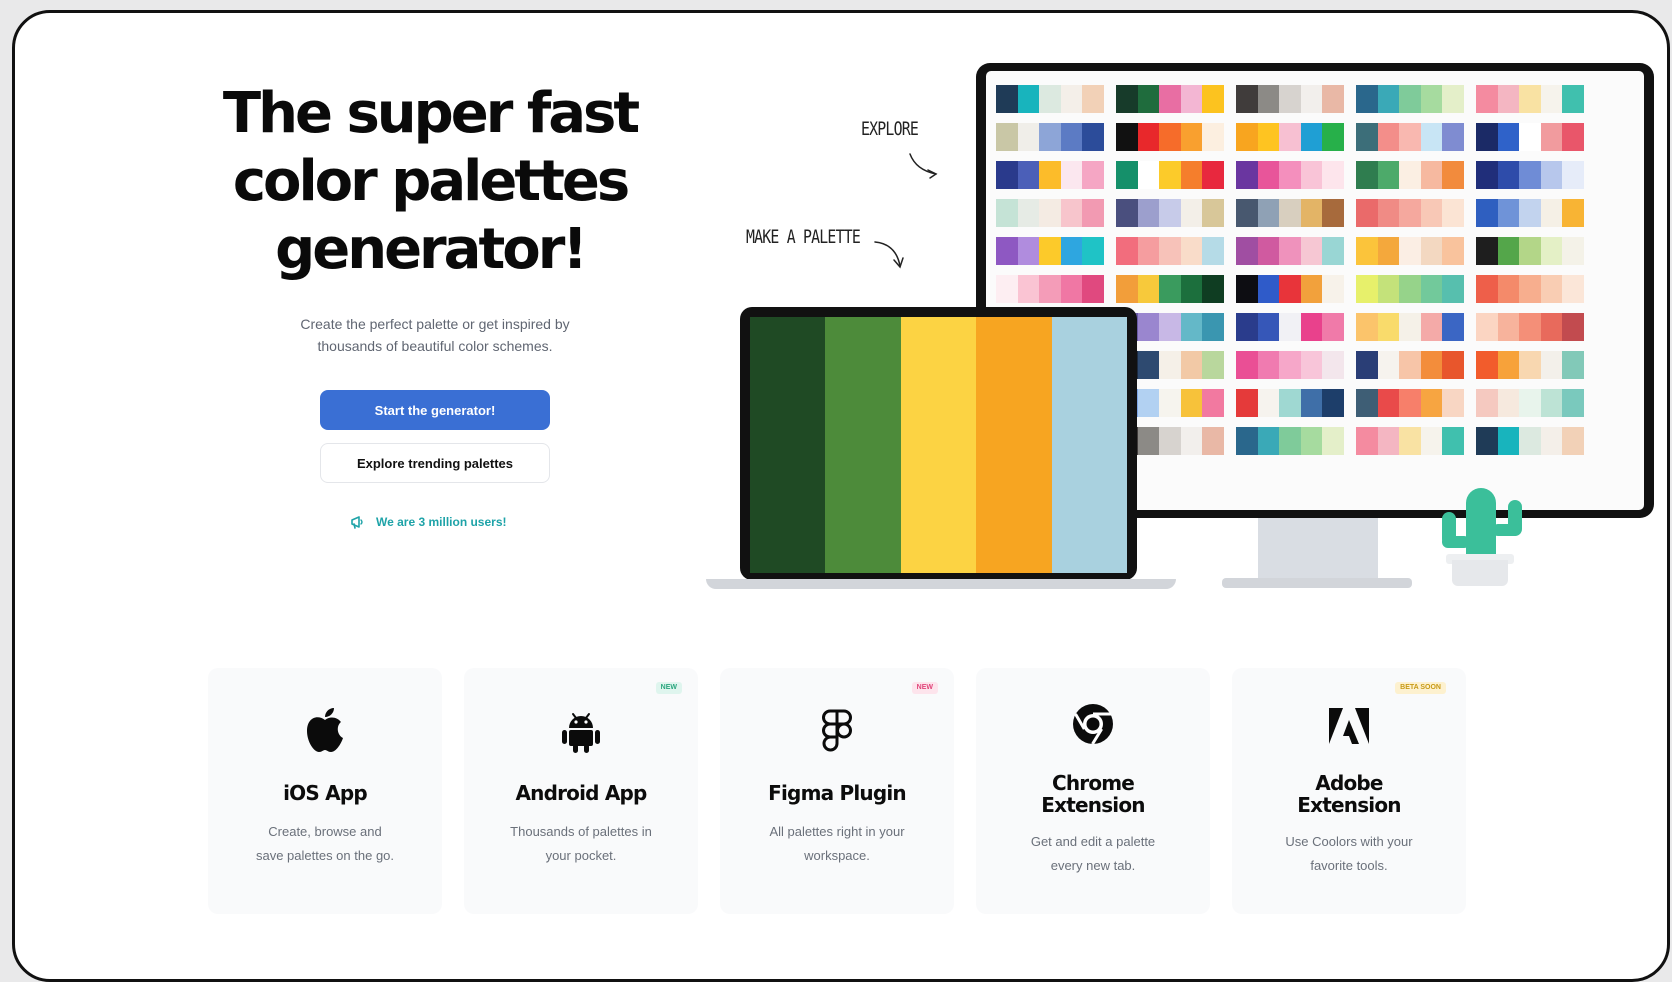 The image size is (1672, 982). Describe the element at coordinates (1093, 841) in the screenshot. I see `card-desc-line: Get and edit a palette` at that location.